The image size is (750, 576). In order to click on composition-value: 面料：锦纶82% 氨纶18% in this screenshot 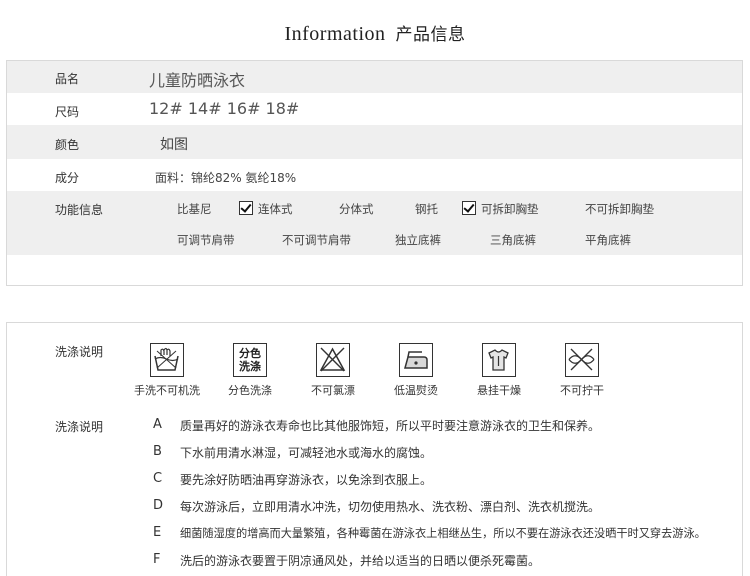, I will do `click(226, 178)`.